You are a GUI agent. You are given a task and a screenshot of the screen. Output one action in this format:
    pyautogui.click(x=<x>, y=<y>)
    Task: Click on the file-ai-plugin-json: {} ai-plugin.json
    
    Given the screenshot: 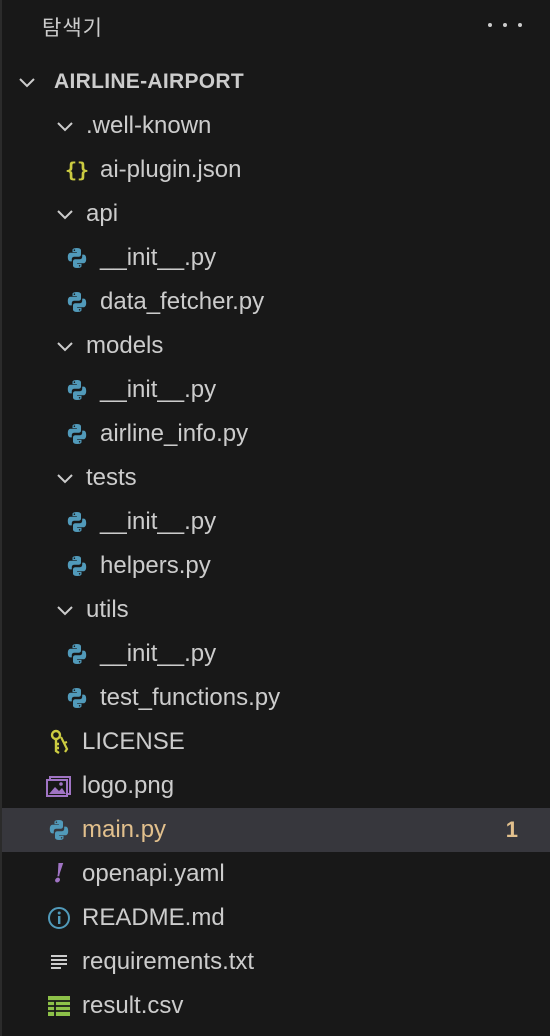 What is the action you would take?
    pyautogui.click(x=276, y=170)
    